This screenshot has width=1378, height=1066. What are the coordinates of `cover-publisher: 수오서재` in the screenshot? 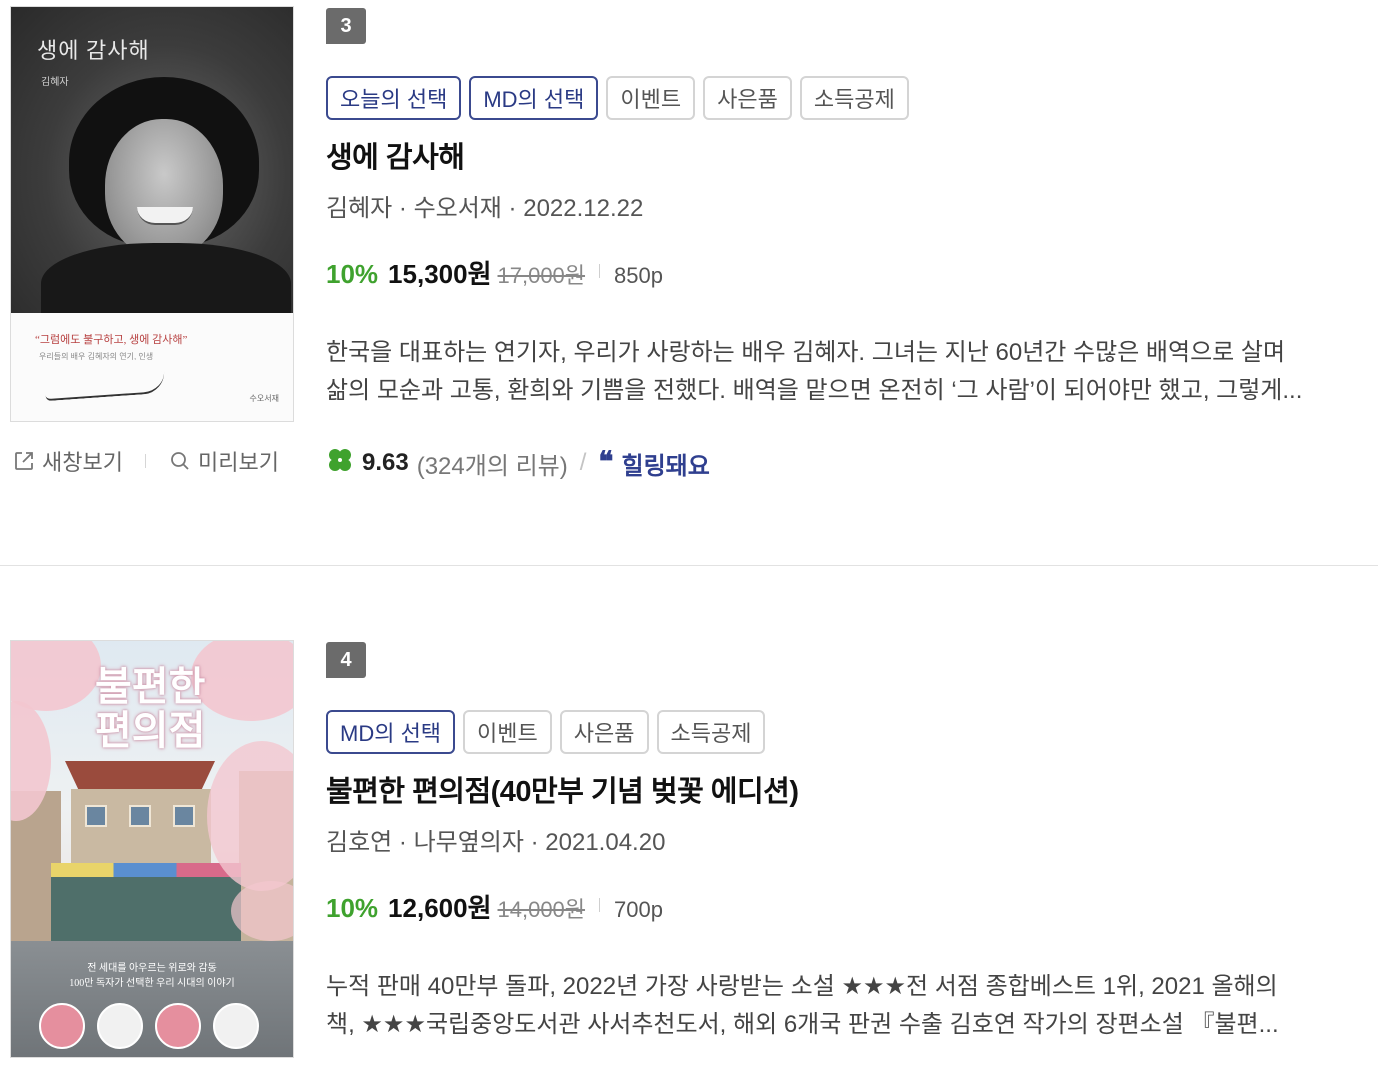 It's located at (264, 398).